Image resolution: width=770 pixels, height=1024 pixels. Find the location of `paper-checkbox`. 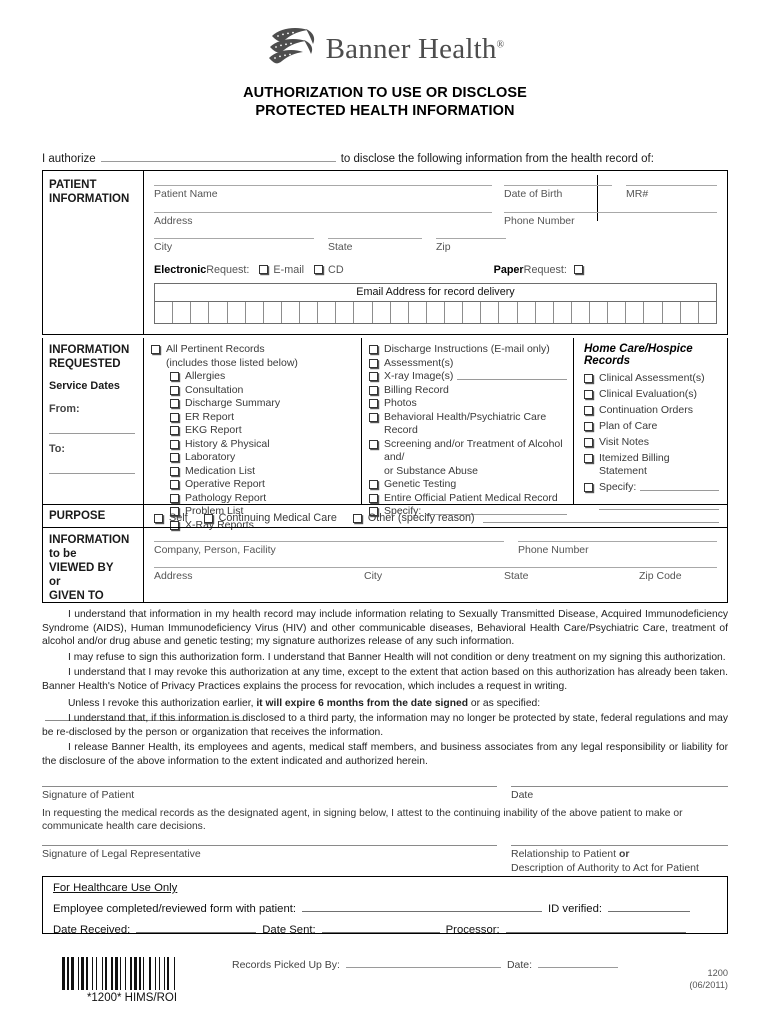

paper-checkbox is located at coordinates (578, 270).